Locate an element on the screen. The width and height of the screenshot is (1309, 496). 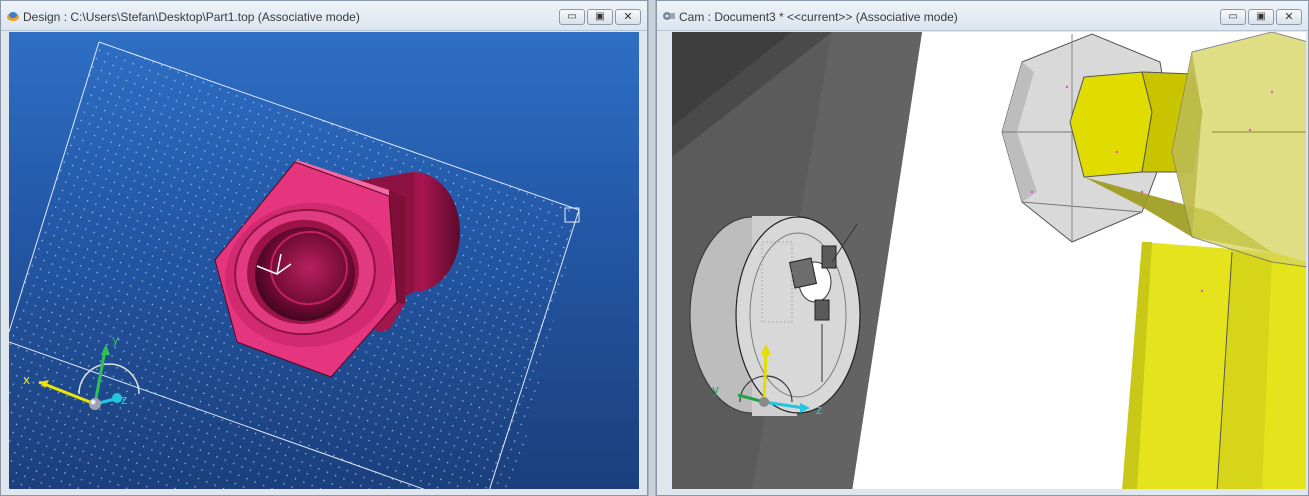
design-y-axis-label: y is located at coordinates (115, 340).